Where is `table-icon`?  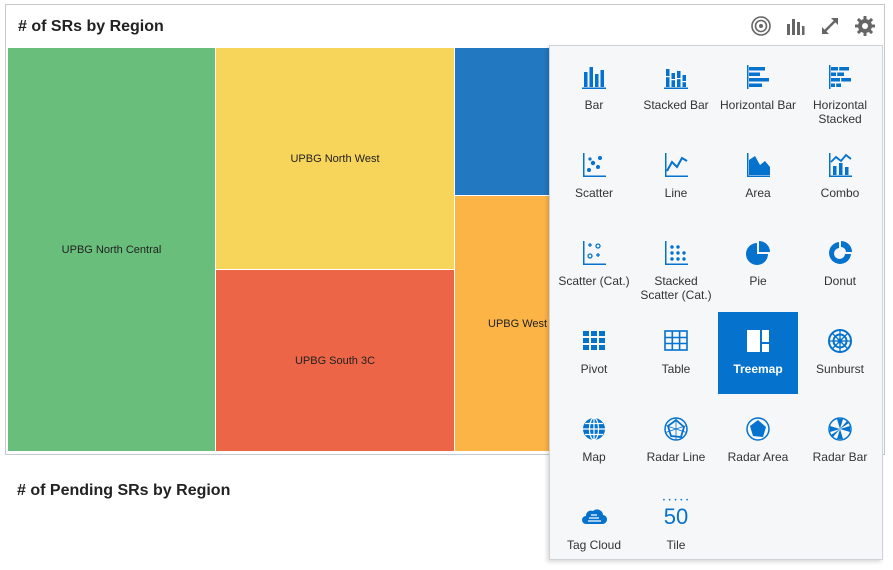 table-icon is located at coordinates (676, 340).